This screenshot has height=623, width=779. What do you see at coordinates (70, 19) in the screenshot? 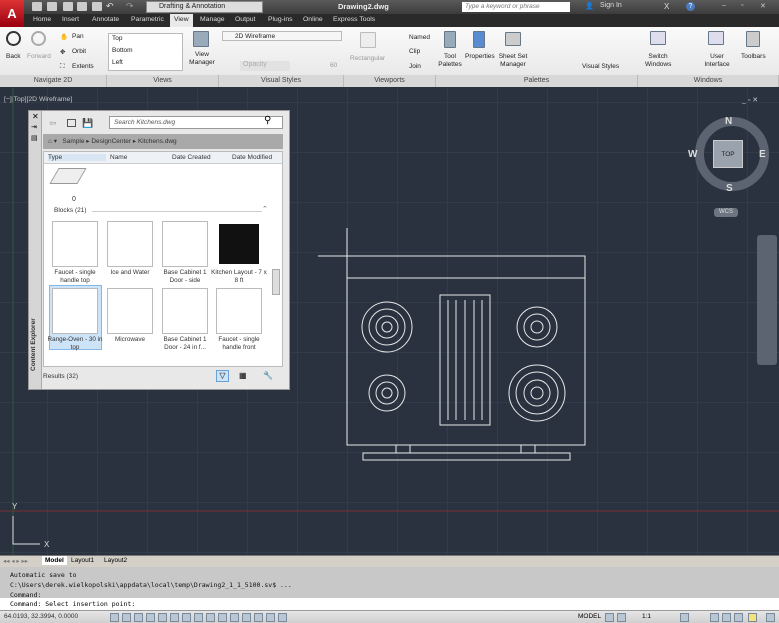
I see `tab-insert: Insert` at bounding box center [70, 19].